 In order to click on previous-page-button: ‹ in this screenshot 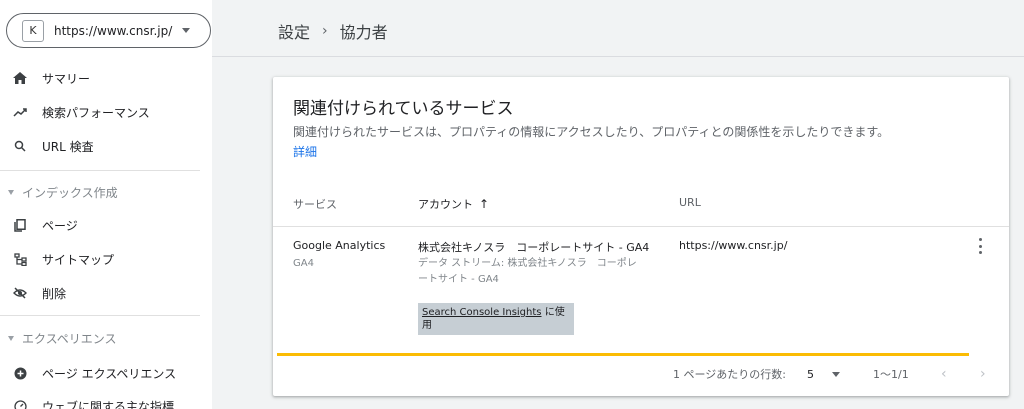, I will do `click(944, 374)`.